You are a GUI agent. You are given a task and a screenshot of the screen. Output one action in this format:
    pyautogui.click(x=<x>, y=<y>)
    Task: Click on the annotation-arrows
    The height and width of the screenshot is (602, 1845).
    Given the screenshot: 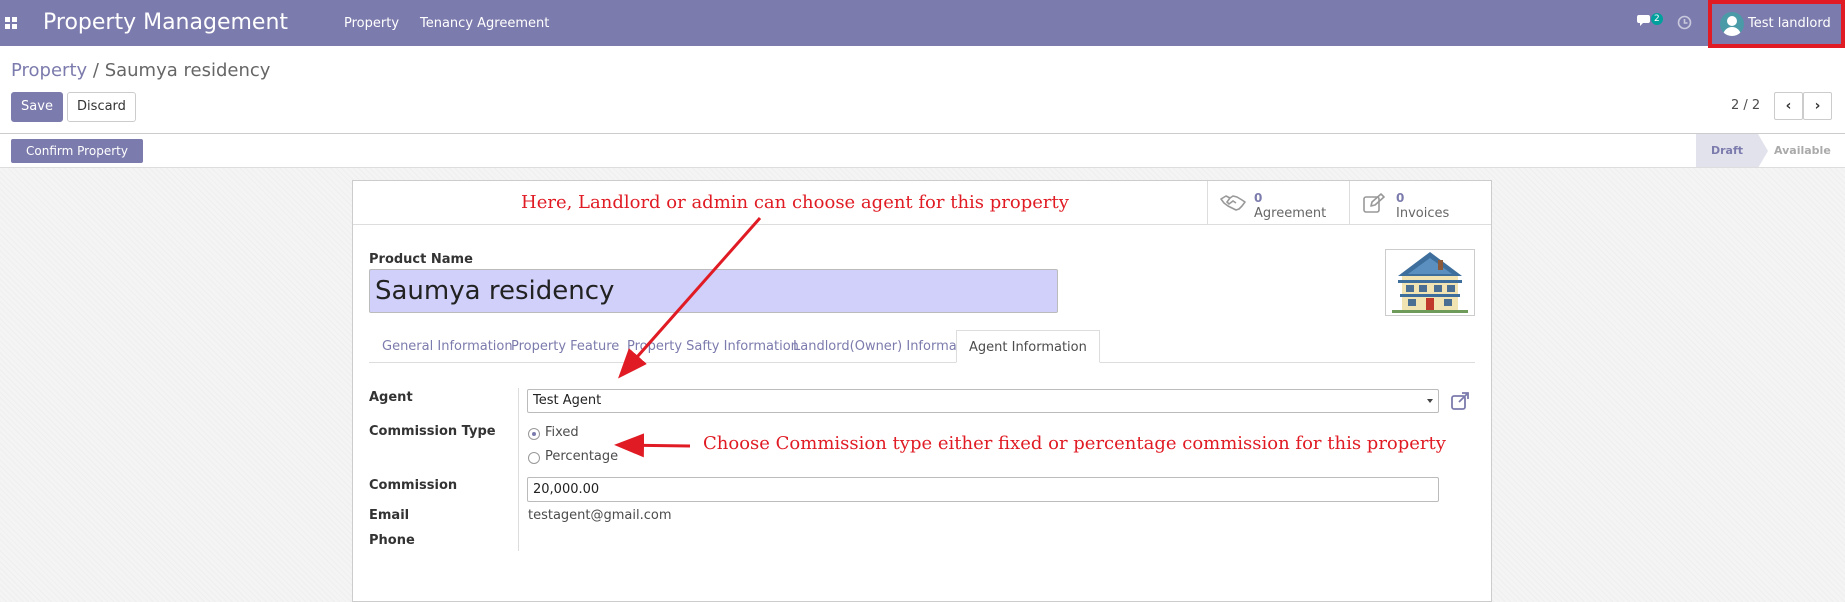 What is the action you would take?
    pyautogui.click(x=688, y=337)
    